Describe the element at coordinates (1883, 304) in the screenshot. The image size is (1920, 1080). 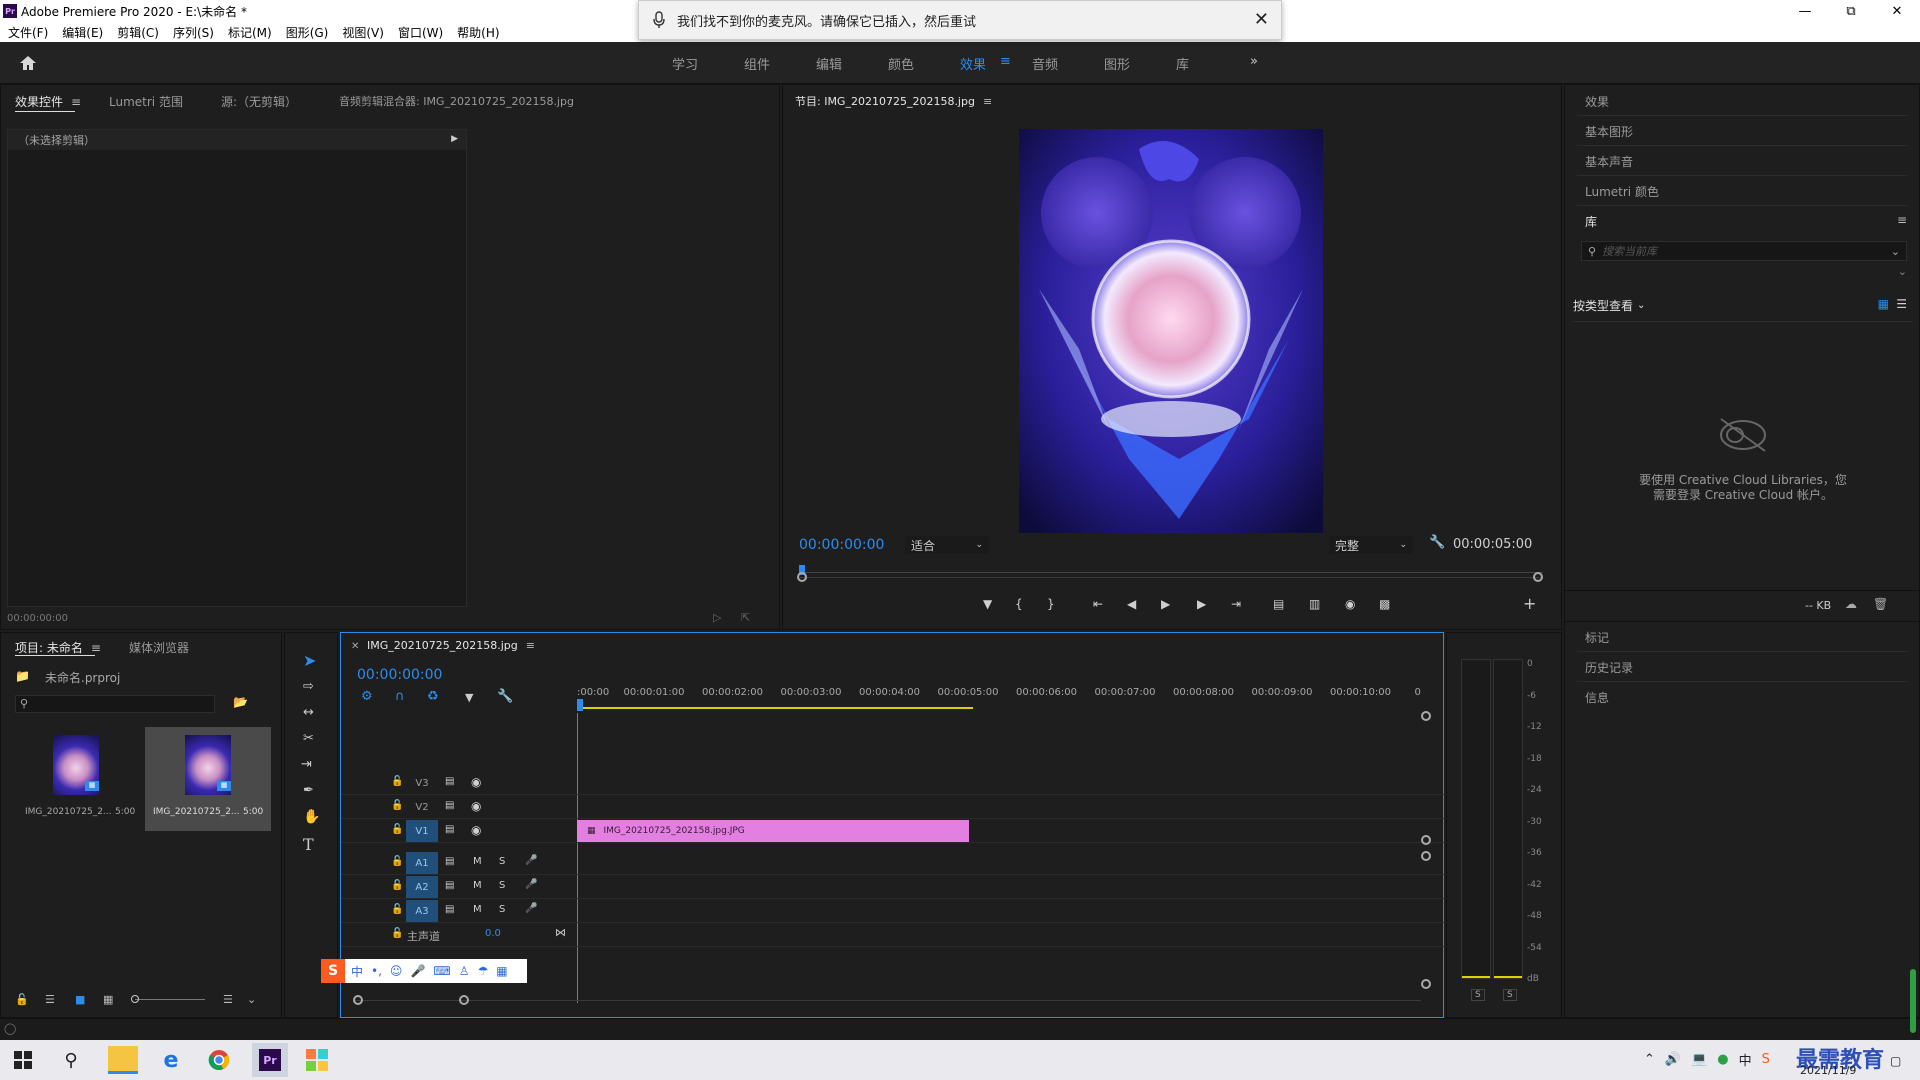
I see `grid-view-icon: ▦` at that location.